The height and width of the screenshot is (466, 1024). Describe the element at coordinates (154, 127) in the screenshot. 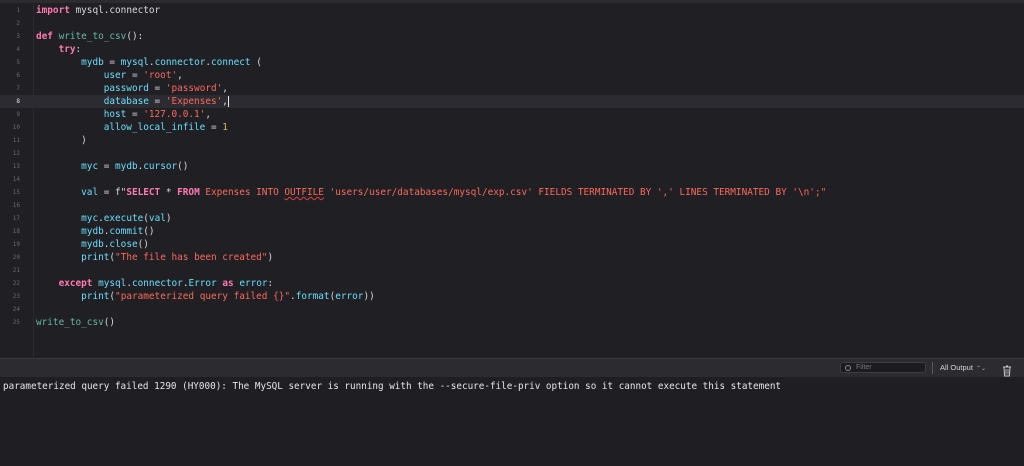

I see `code-token: allow_local_infile` at that location.